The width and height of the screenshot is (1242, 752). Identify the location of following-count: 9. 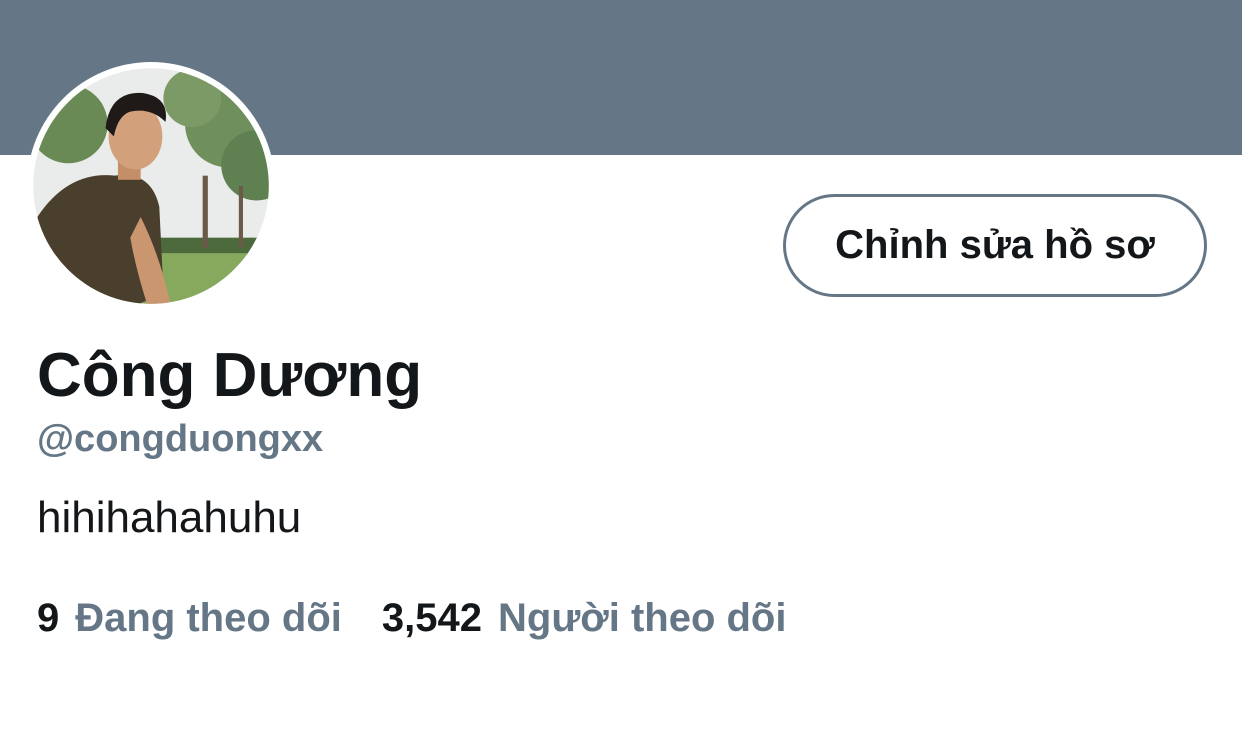
(48, 618).